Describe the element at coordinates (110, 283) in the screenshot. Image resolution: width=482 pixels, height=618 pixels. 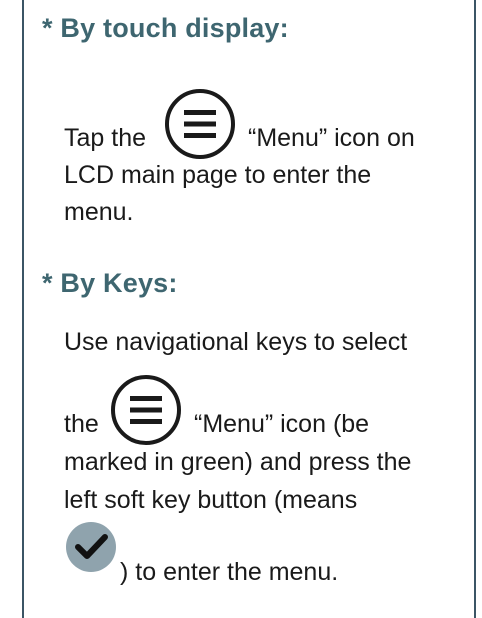
I see `keys-heading: * By Keys:` at that location.